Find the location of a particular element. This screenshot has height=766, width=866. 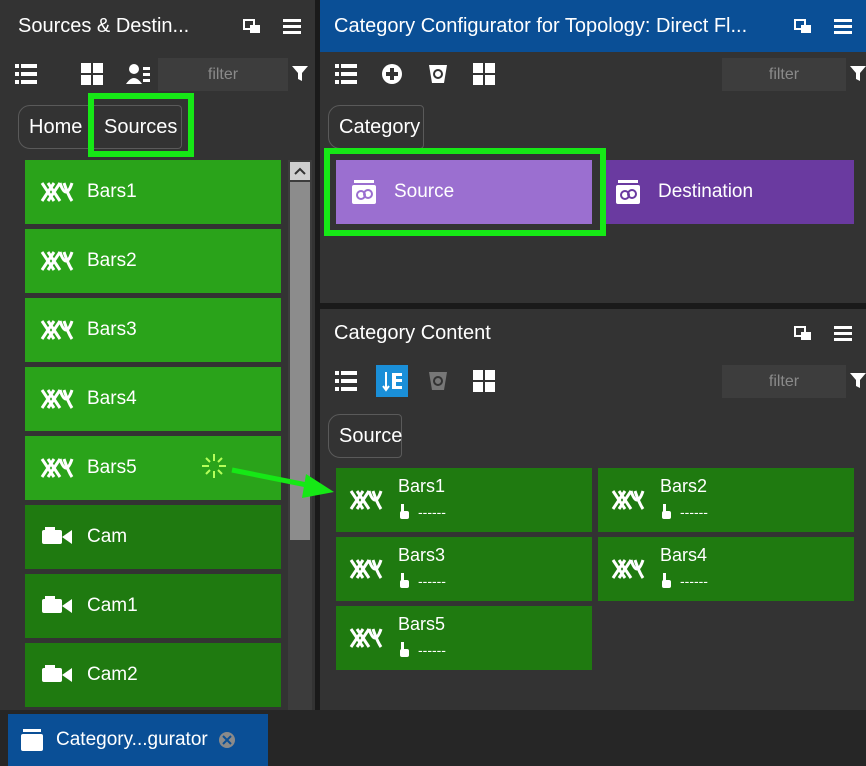

source-item-bars4: Bars4 is located at coordinates (153, 399).